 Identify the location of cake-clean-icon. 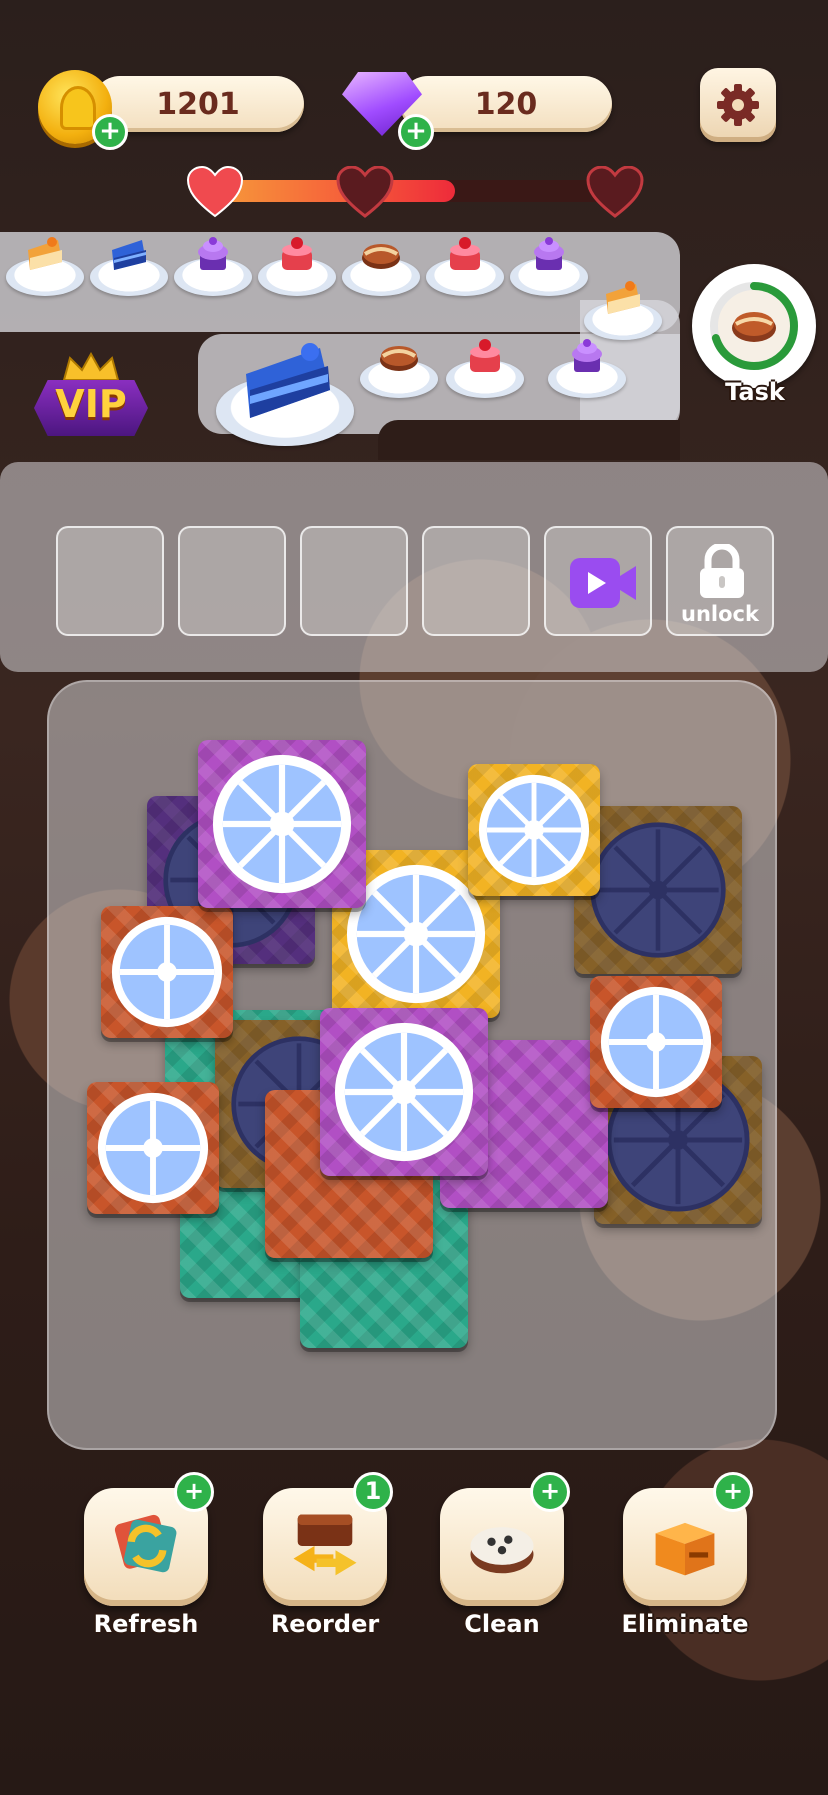
(502, 1550).